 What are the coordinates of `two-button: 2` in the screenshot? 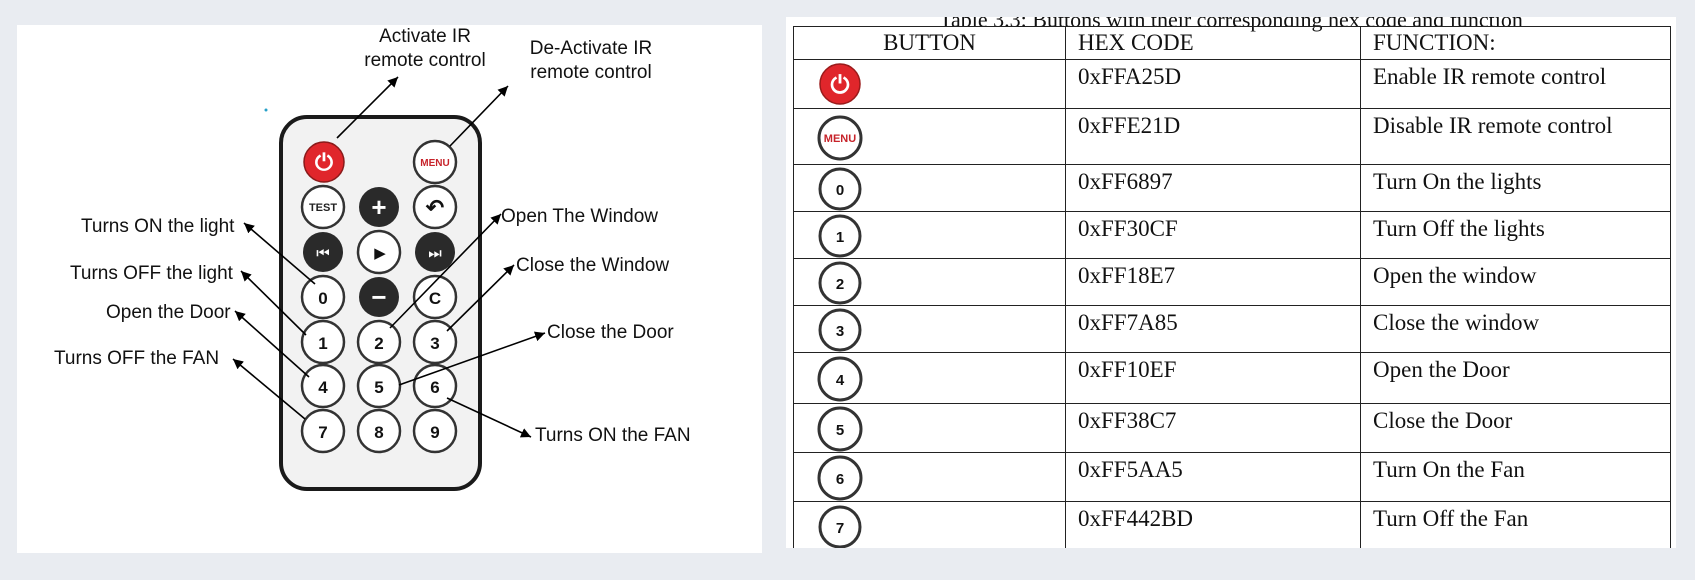 It's located at (379, 342).